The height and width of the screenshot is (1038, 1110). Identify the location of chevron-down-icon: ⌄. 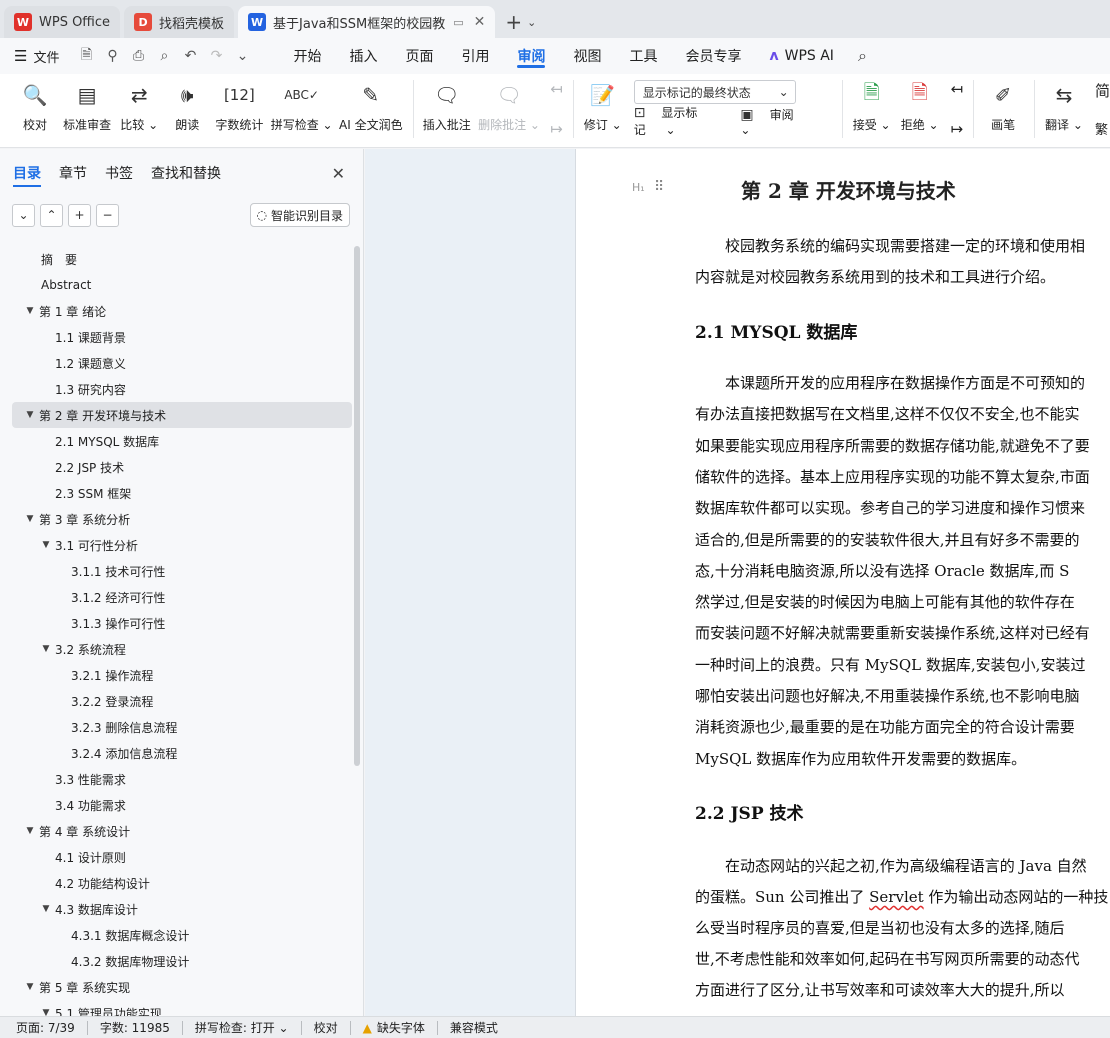
(531, 22).